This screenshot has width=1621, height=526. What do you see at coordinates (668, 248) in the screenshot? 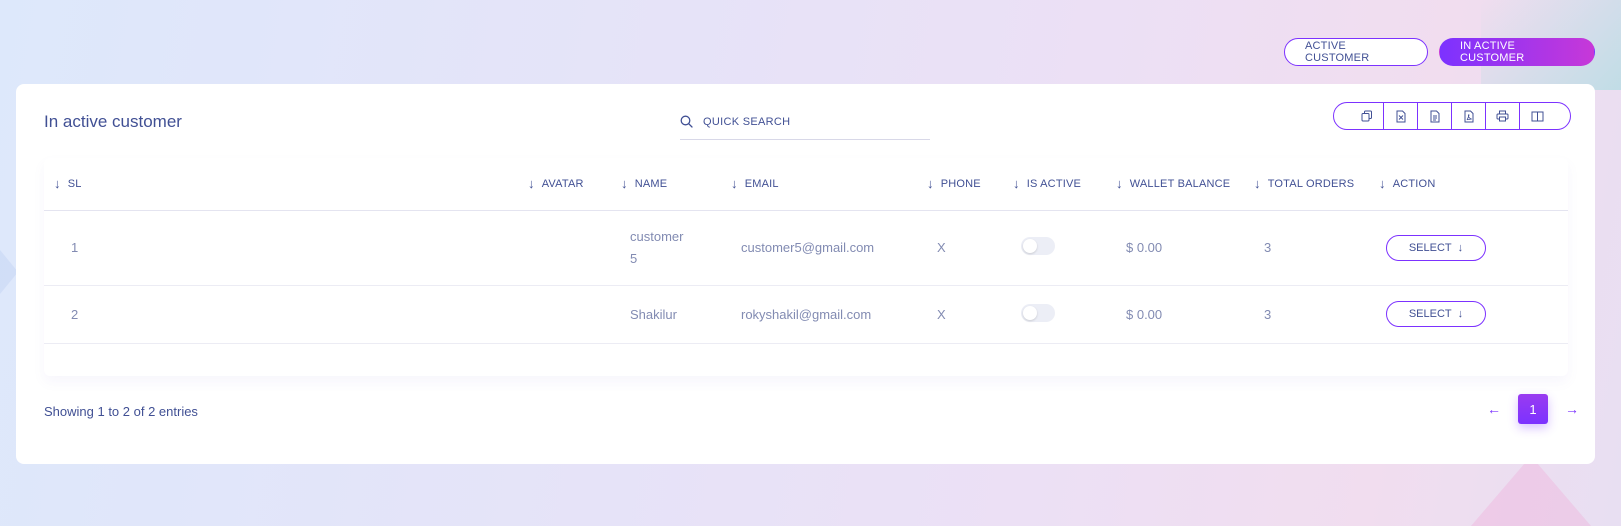
I see `cell-name: customer 5` at bounding box center [668, 248].